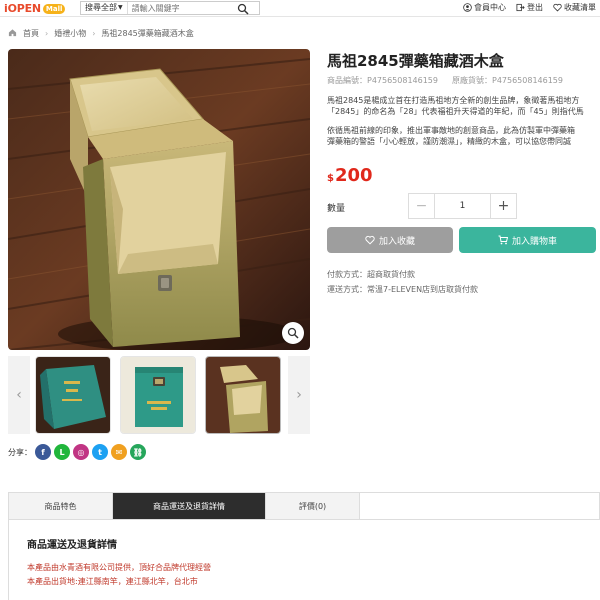  I want to click on breadcrumb-category: 婚禮小物, so click(70, 33).